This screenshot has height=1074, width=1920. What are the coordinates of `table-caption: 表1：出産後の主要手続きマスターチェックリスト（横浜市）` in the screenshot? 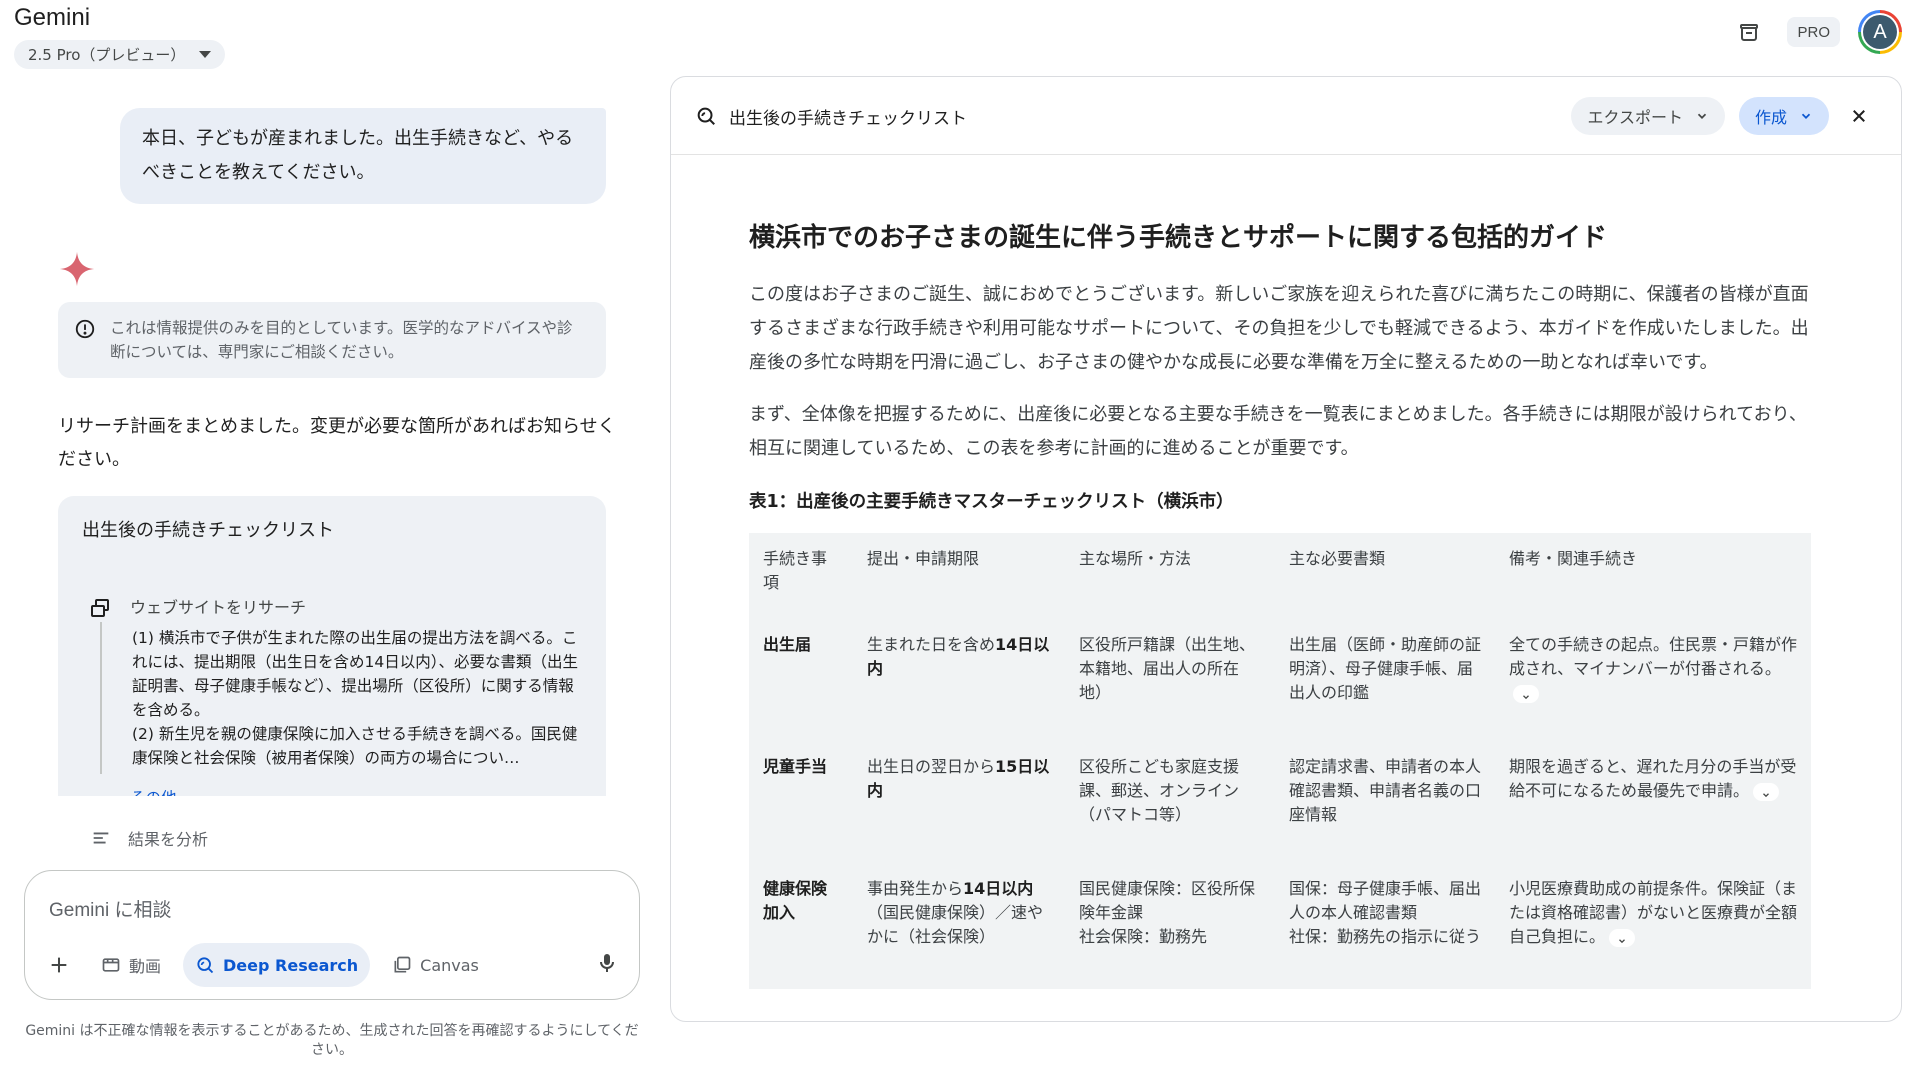 It's located at (991, 502).